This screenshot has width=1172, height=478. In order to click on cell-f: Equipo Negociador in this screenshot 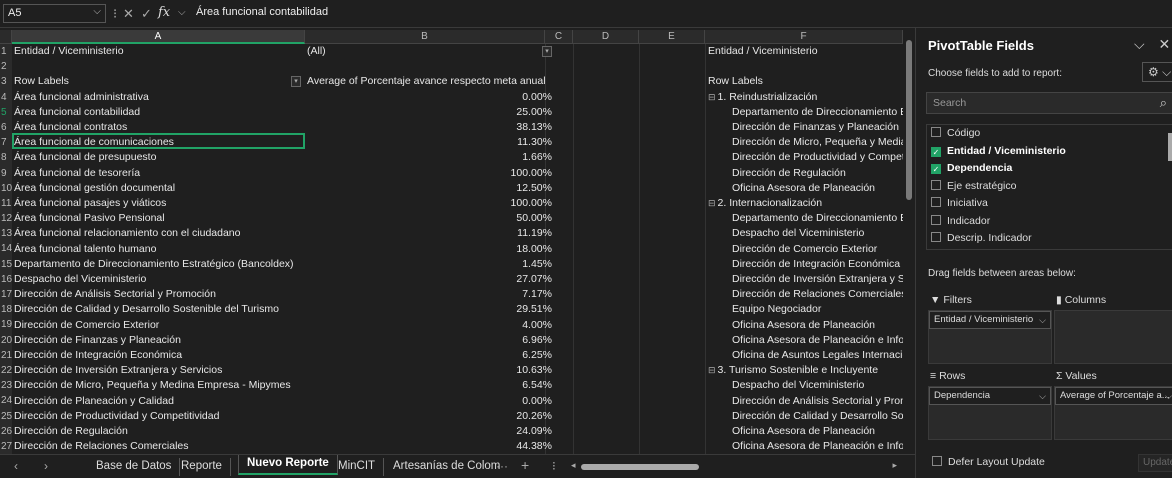, I will do `click(804, 309)`.